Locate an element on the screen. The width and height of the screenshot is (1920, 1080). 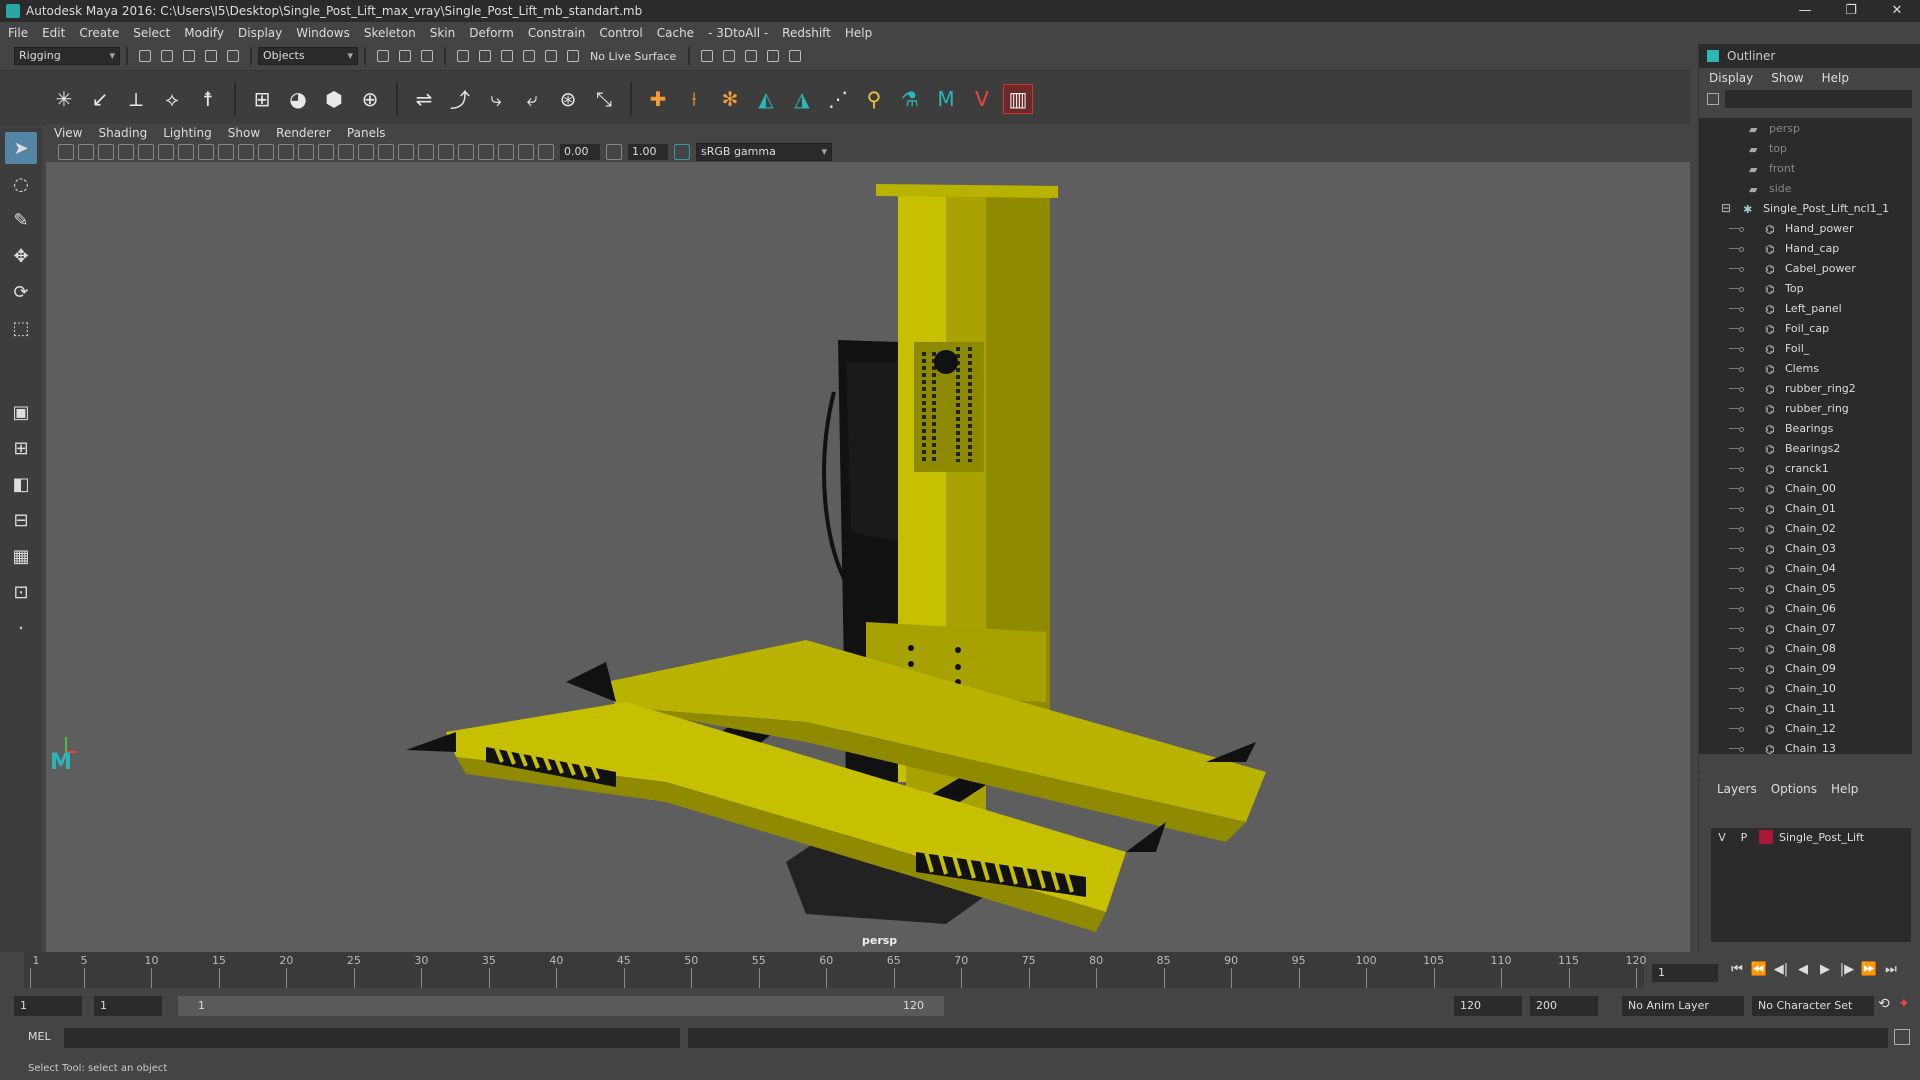
outliner-menu-show: Show is located at coordinates (1787, 78).